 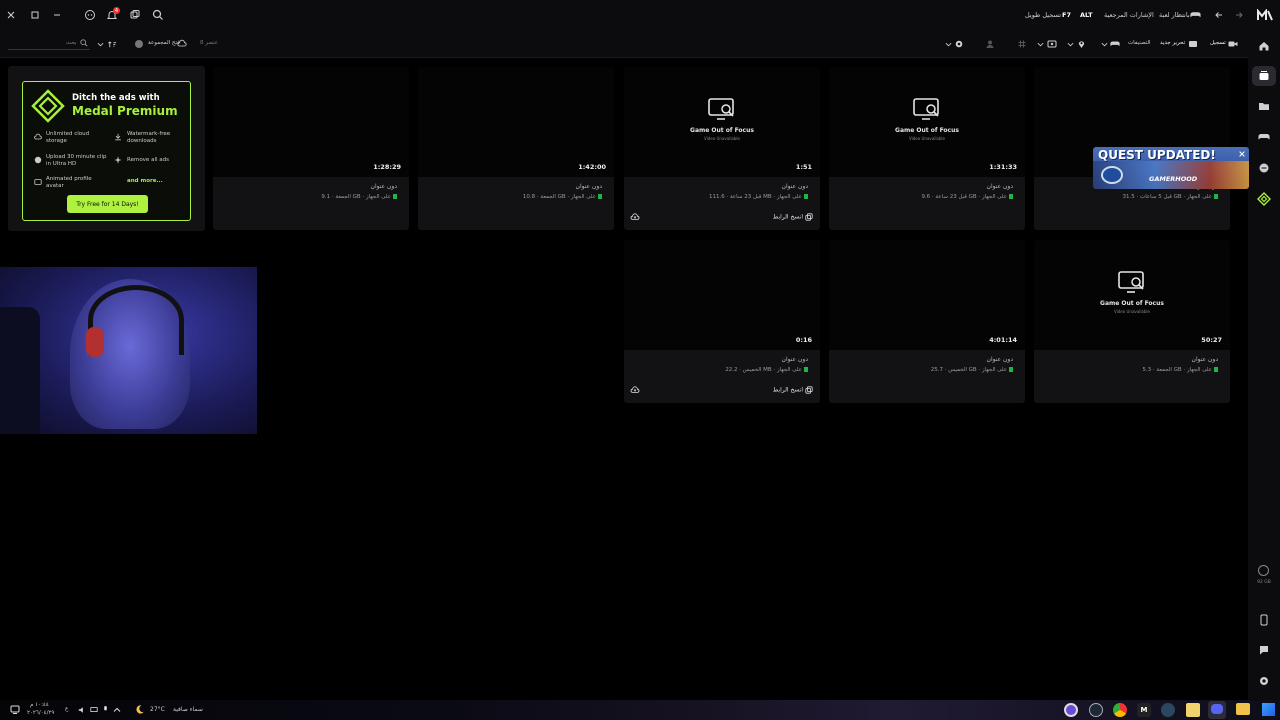 I want to click on image-icon, so click(x=1052, y=44).